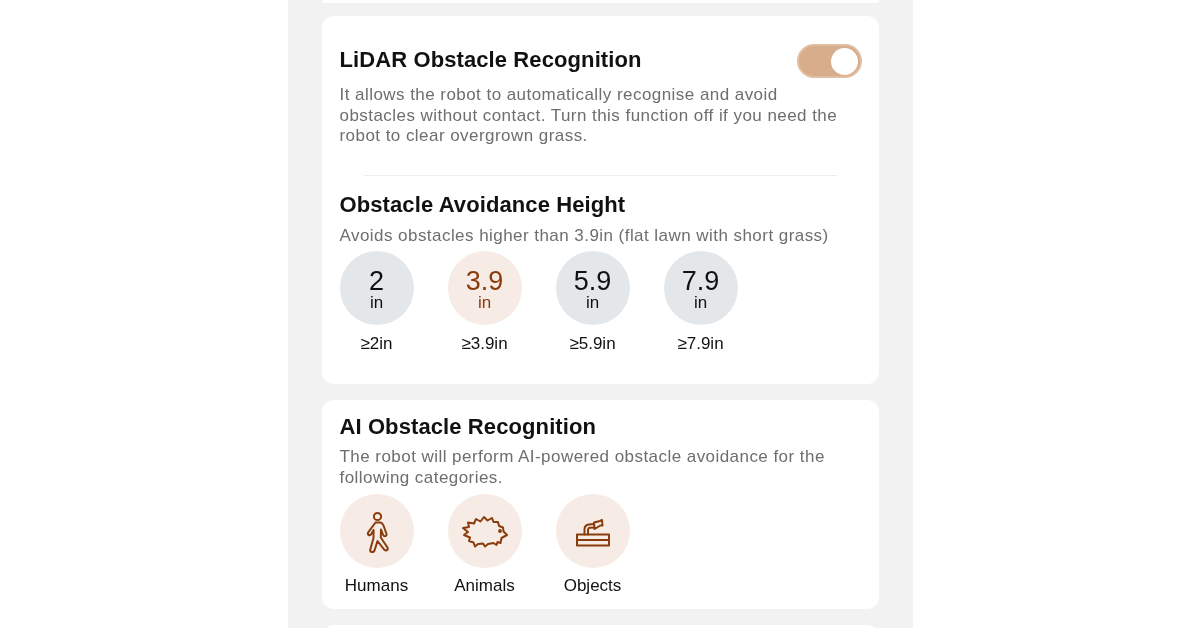  What do you see at coordinates (700, 288) in the screenshot?
I see `height-option-button: 7.9 in` at bounding box center [700, 288].